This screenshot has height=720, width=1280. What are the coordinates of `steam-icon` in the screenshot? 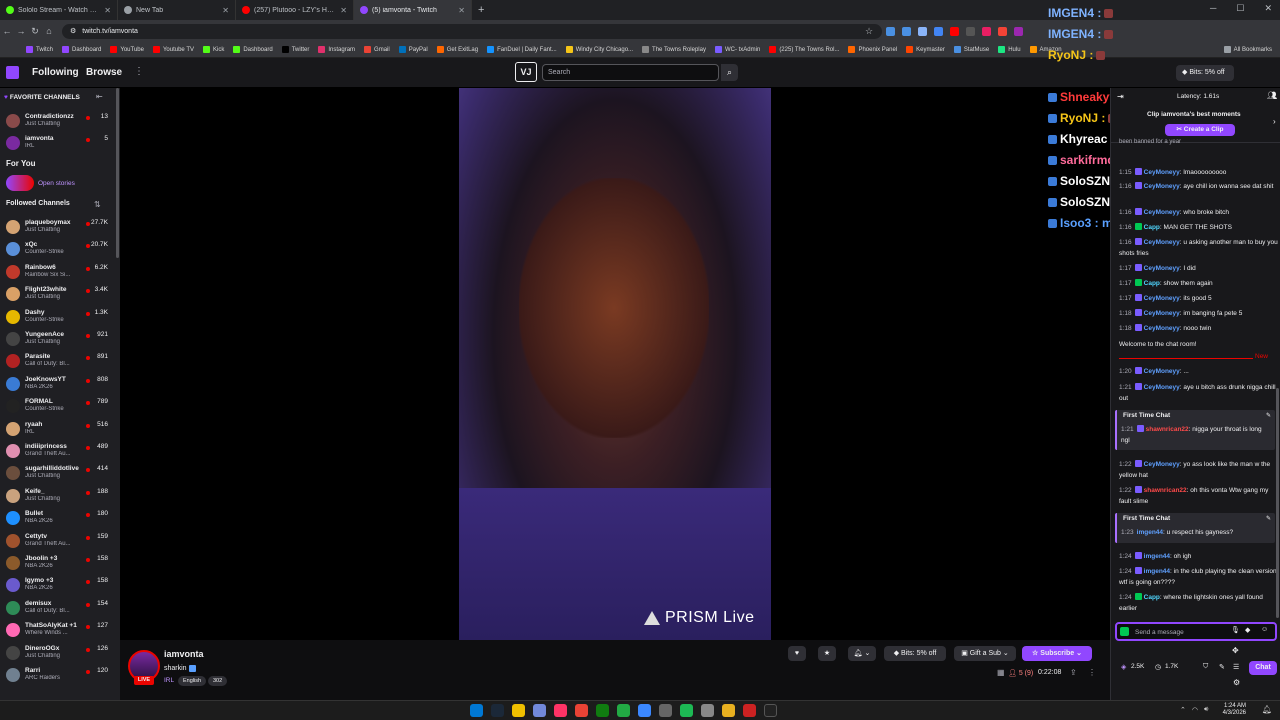 It's located at (497, 710).